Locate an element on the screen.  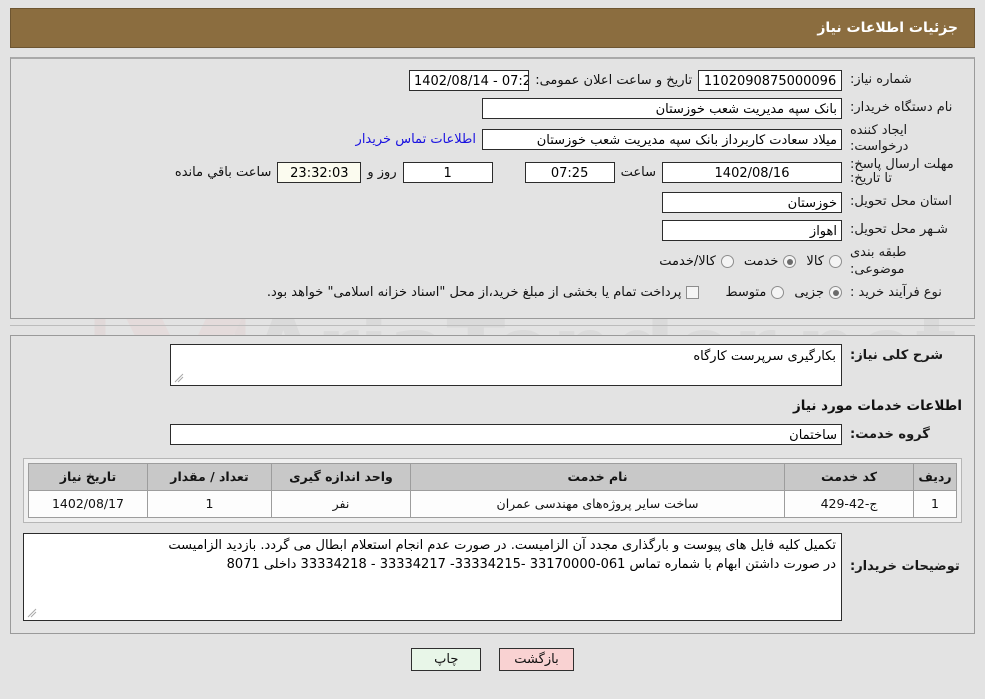
overall-description-textarea: بکارگیری سرپرست کارگاه is located at coordinates (506, 364).